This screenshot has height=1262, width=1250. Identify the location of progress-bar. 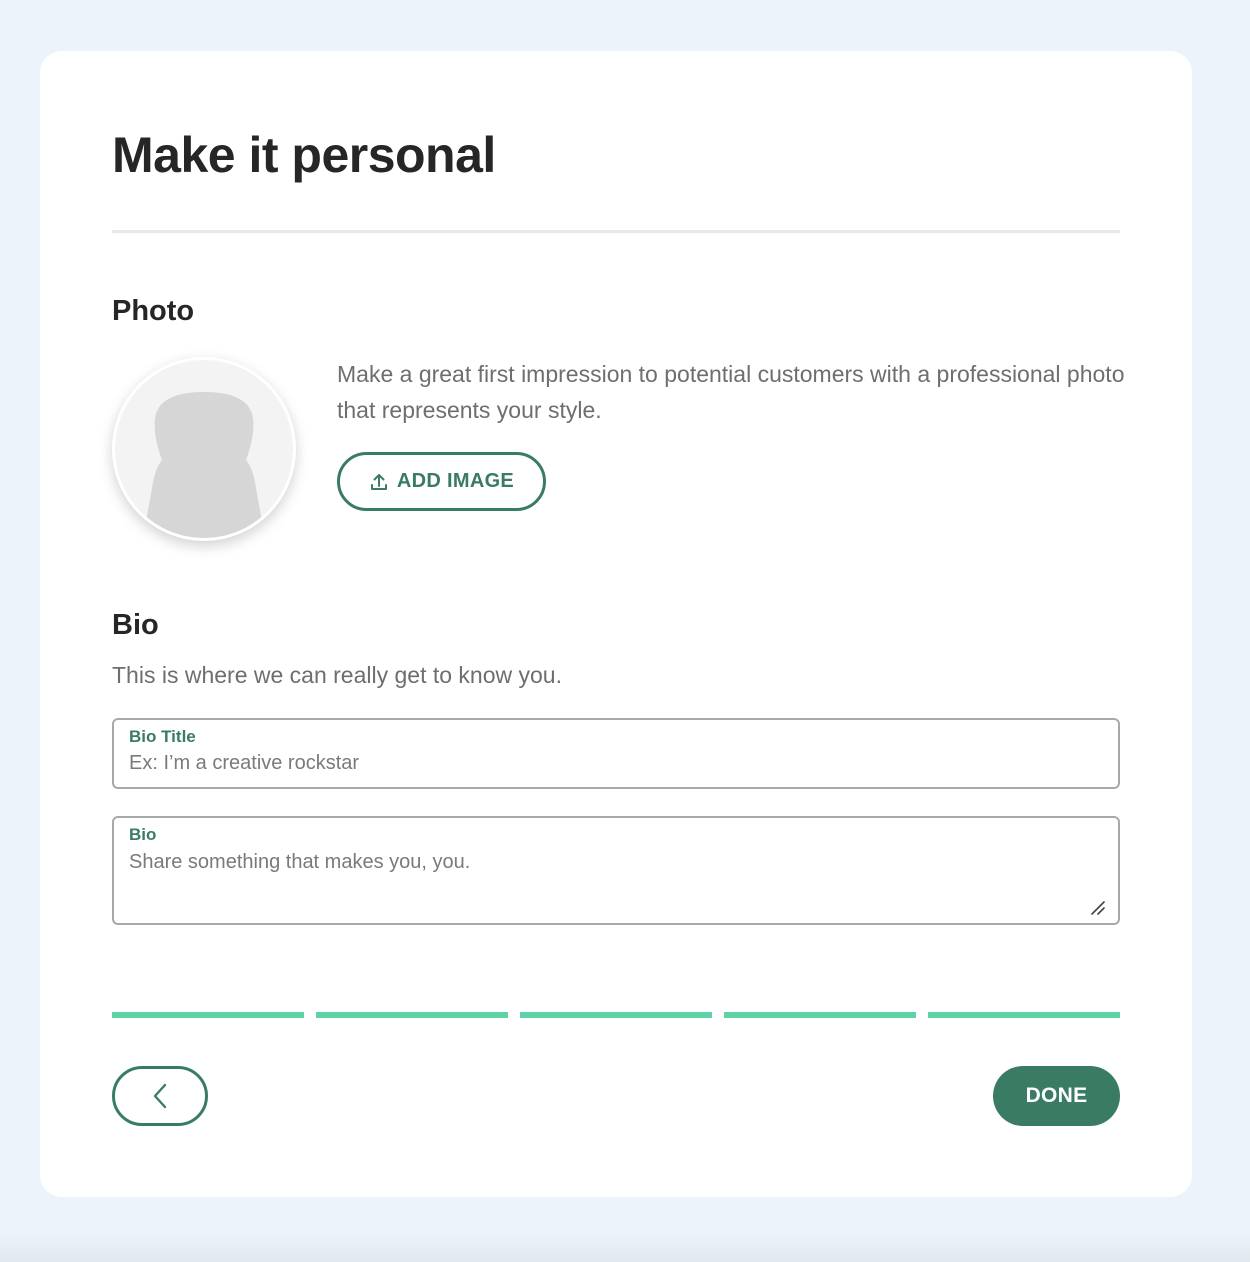
(616, 1015).